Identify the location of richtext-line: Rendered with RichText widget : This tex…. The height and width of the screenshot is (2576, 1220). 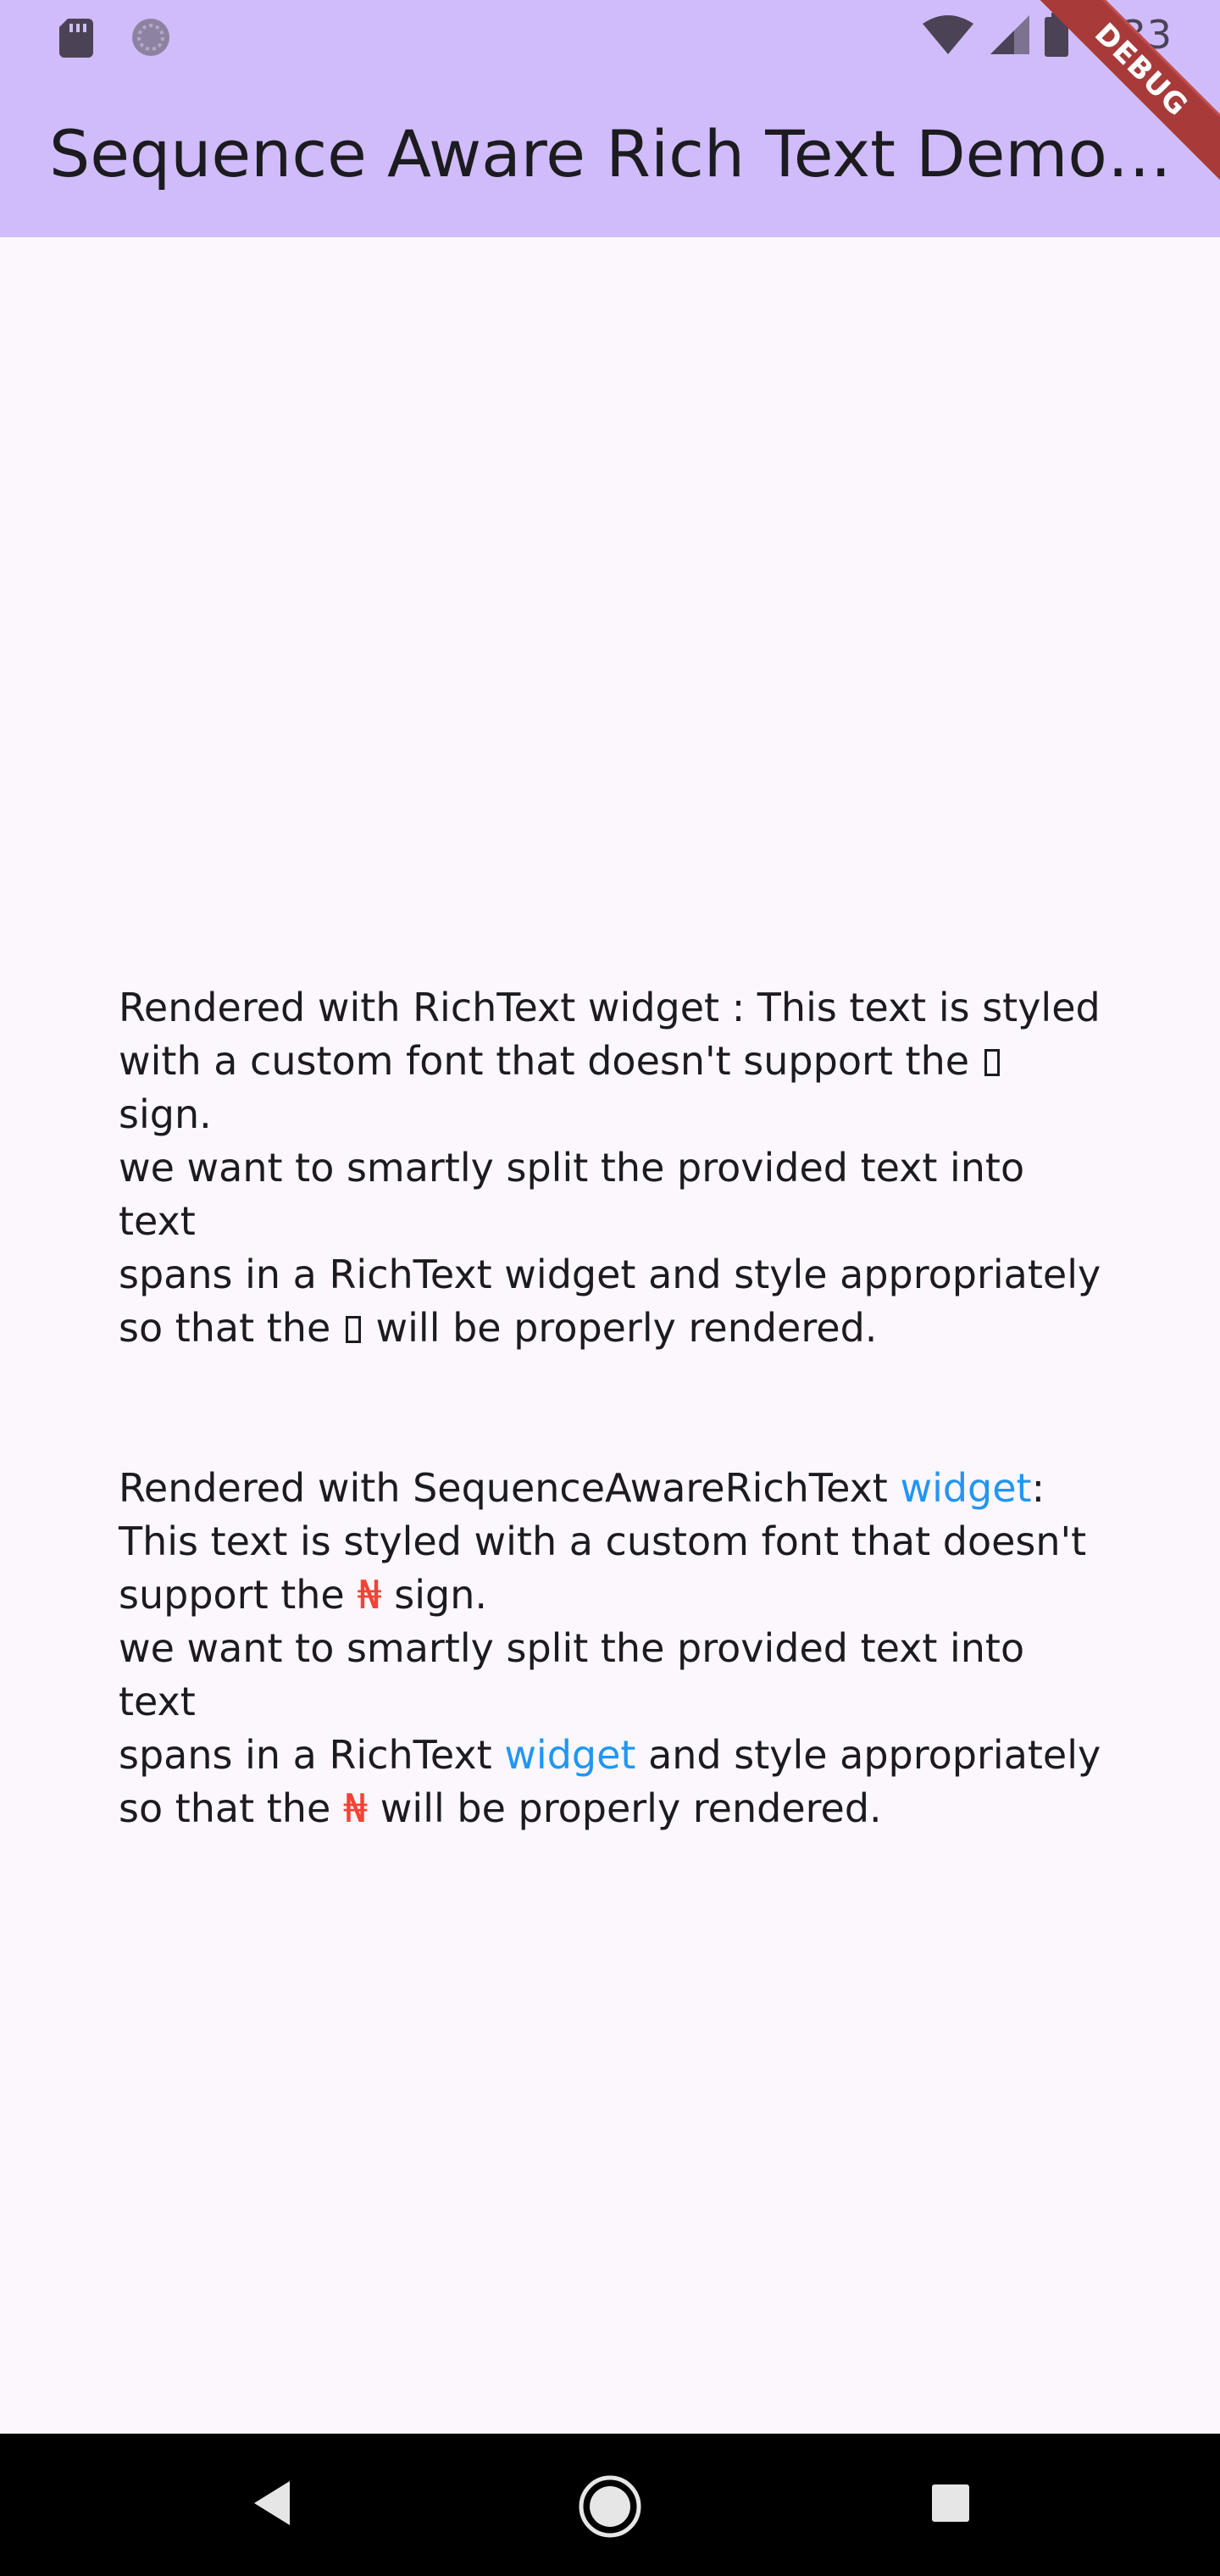
(610, 1007).